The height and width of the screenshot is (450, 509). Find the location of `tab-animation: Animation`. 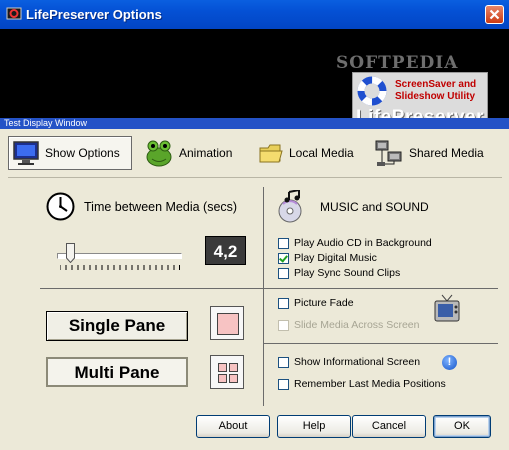

tab-animation: Animation is located at coordinates (194, 153).